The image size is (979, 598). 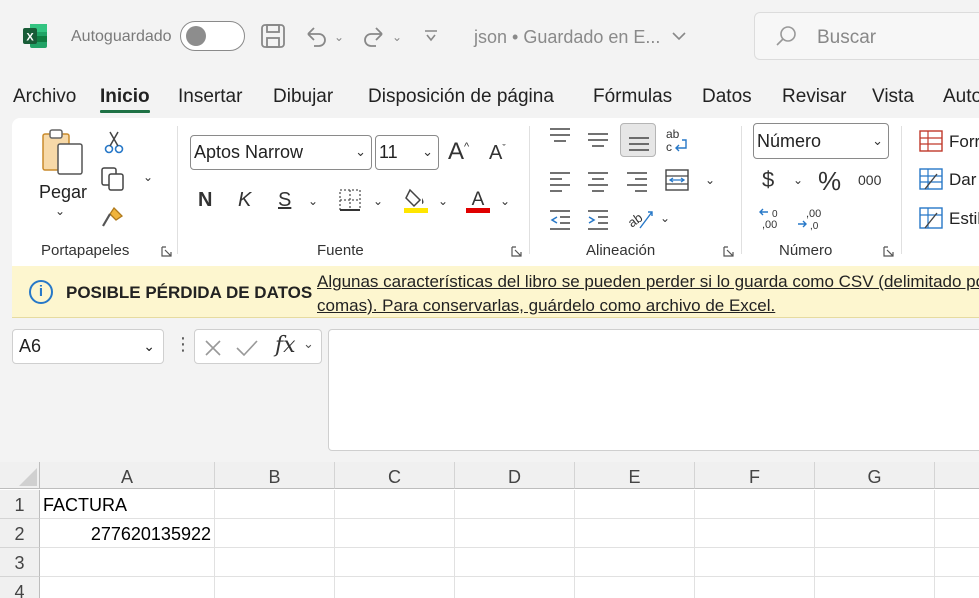 What do you see at coordinates (875, 475) in the screenshot?
I see `column-header-g: G` at bounding box center [875, 475].